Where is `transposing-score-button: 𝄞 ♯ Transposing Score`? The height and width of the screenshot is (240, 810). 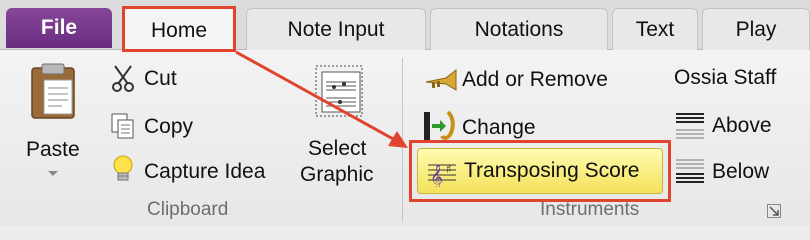
transposing-score-button: 𝄞 ♯ Transposing Score is located at coordinates (540, 171).